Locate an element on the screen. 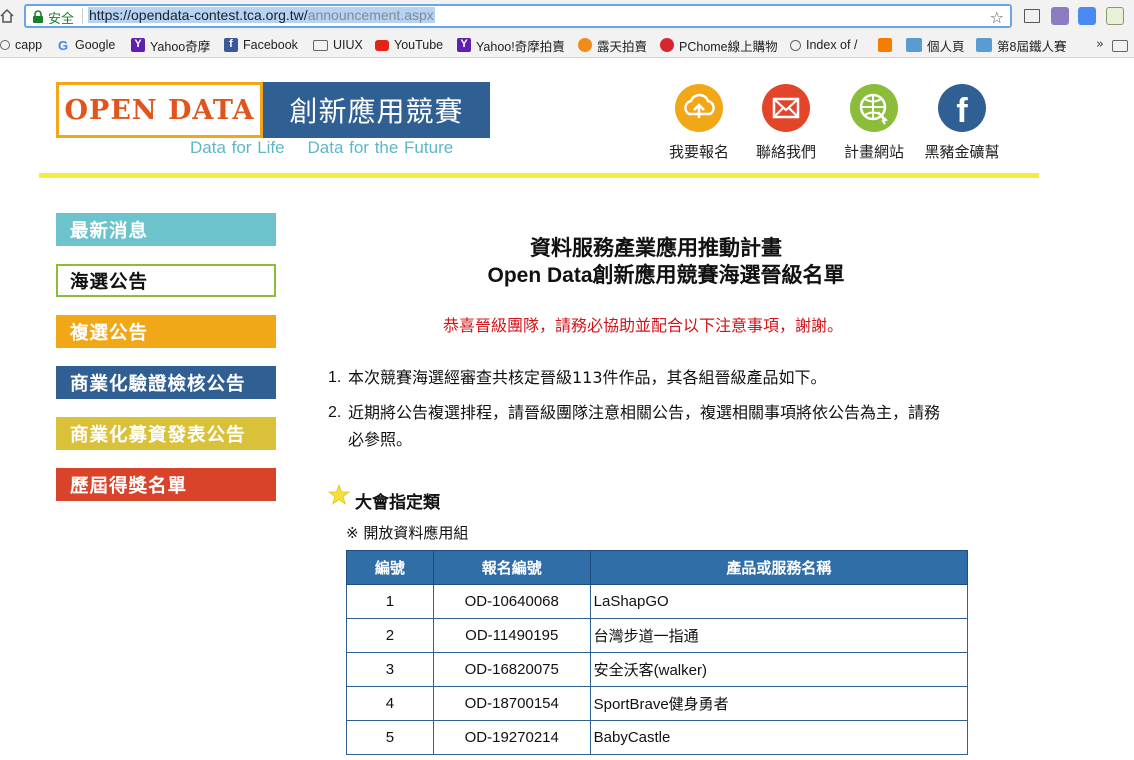 The image size is (1134, 760). bookmark-index: Index of / is located at coordinates (823, 45).